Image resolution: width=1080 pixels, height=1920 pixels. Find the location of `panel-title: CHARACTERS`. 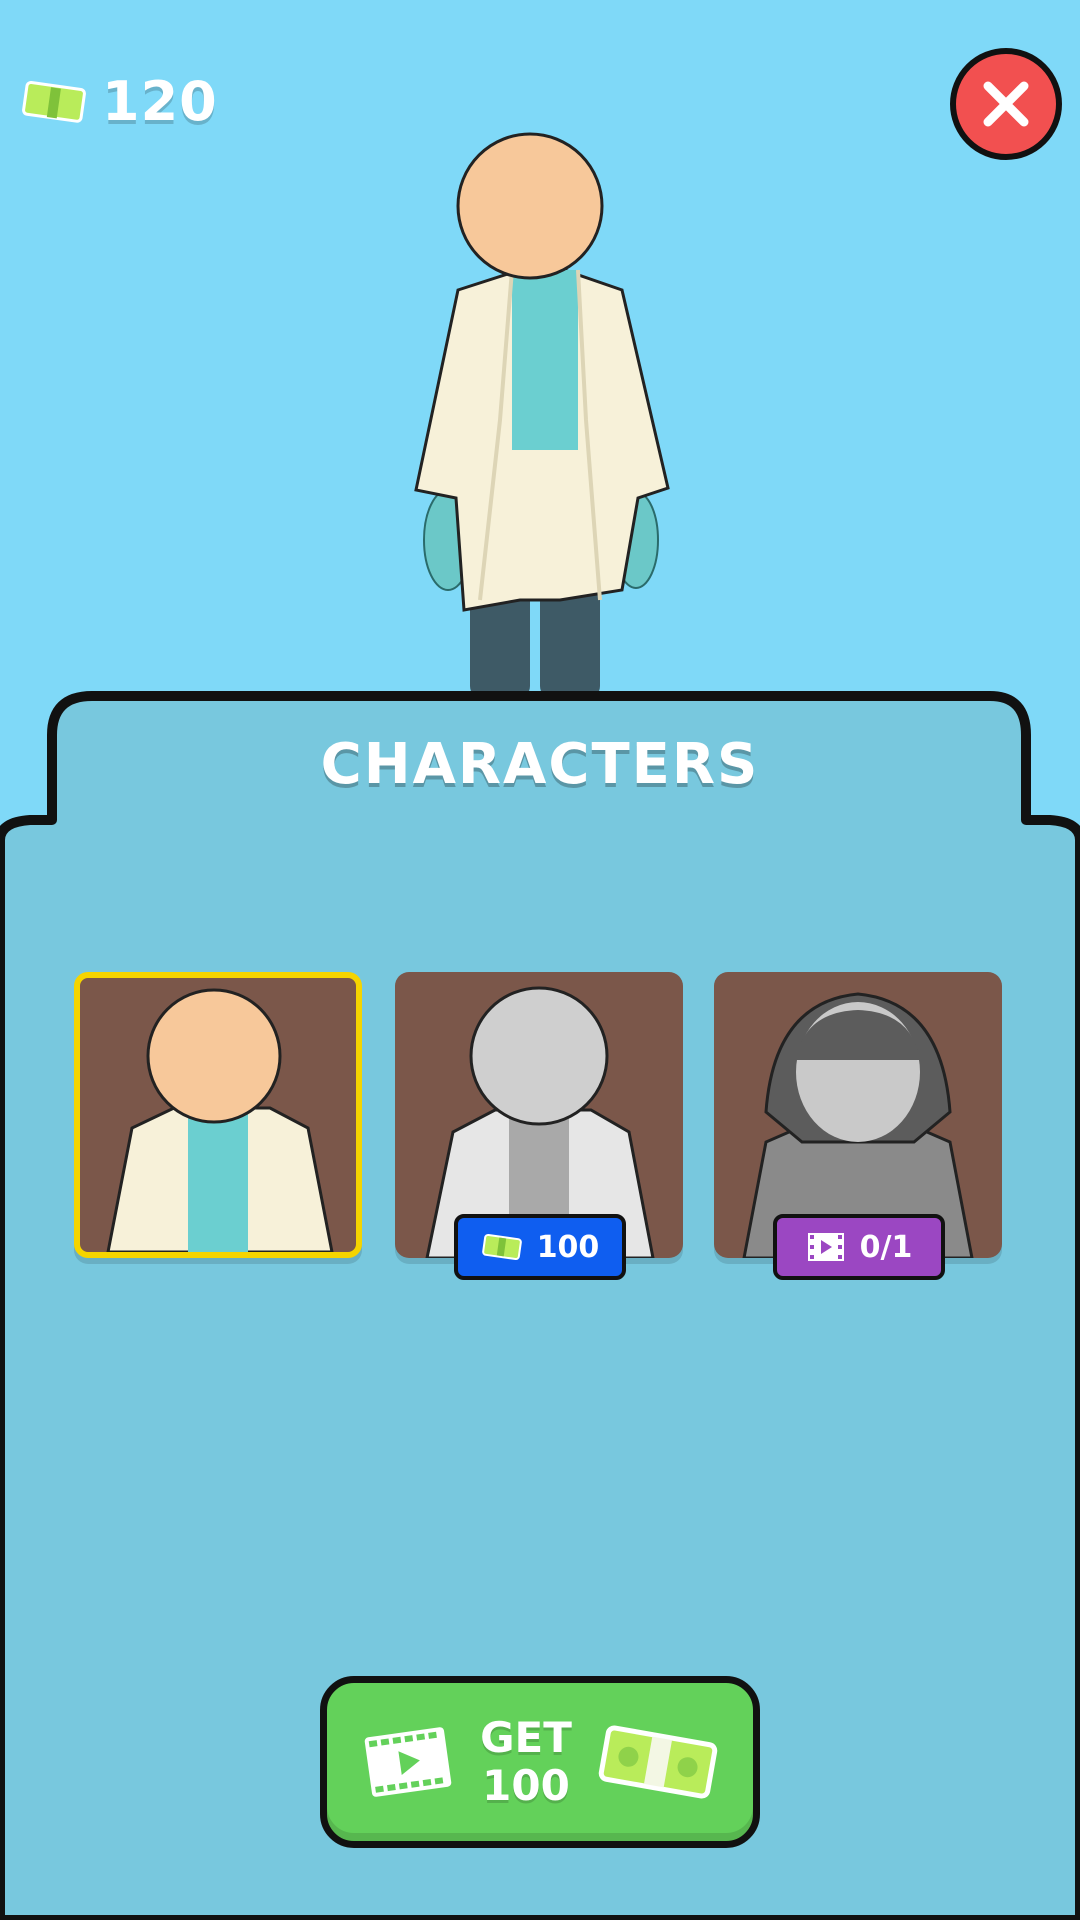

panel-title: CHARACTERS is located at coordinates (540, 764).